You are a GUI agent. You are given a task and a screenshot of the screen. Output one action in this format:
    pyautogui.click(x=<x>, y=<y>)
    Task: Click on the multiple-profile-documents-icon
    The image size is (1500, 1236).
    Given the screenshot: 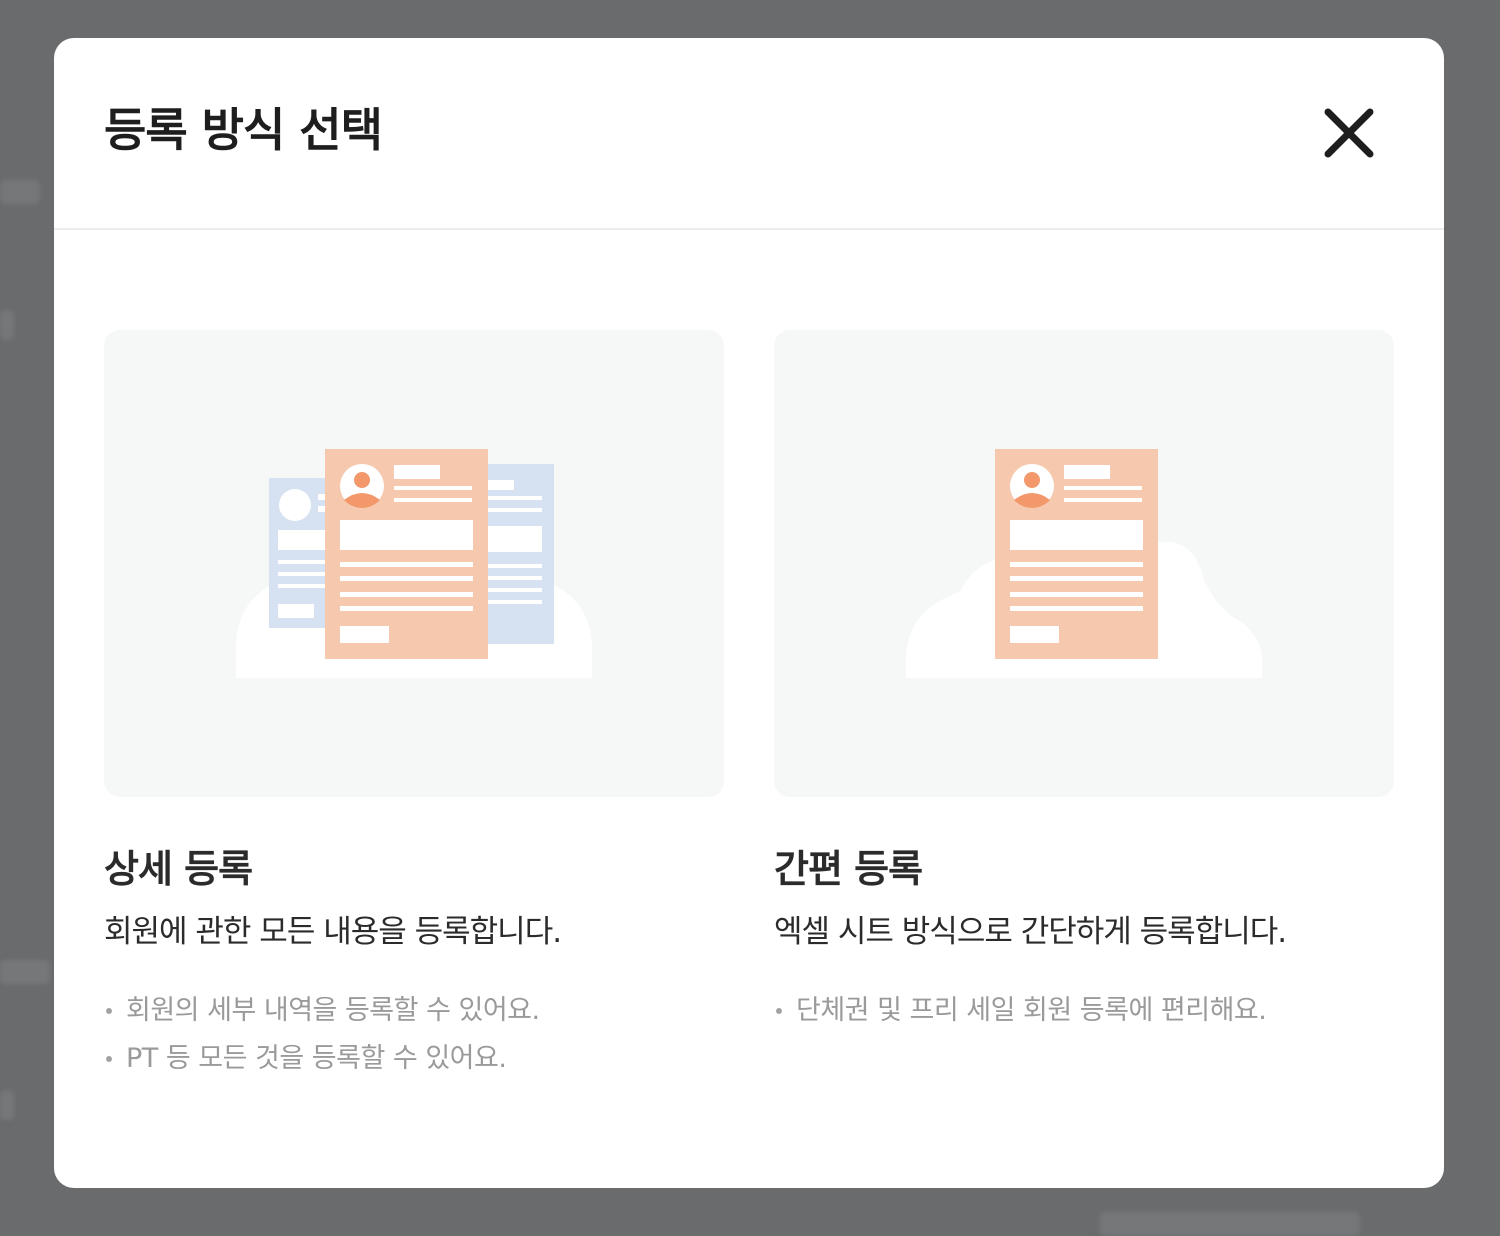 What is the action you would take?
    pyautogui.click(x=414, y=563)
    